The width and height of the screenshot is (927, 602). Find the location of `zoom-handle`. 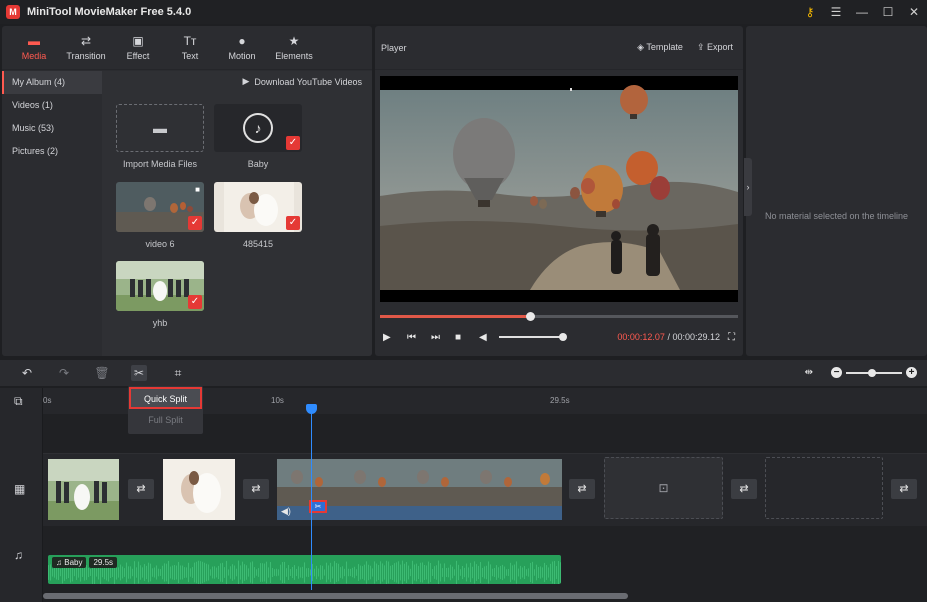

zoom-handle is located at coordinates (872, 372).